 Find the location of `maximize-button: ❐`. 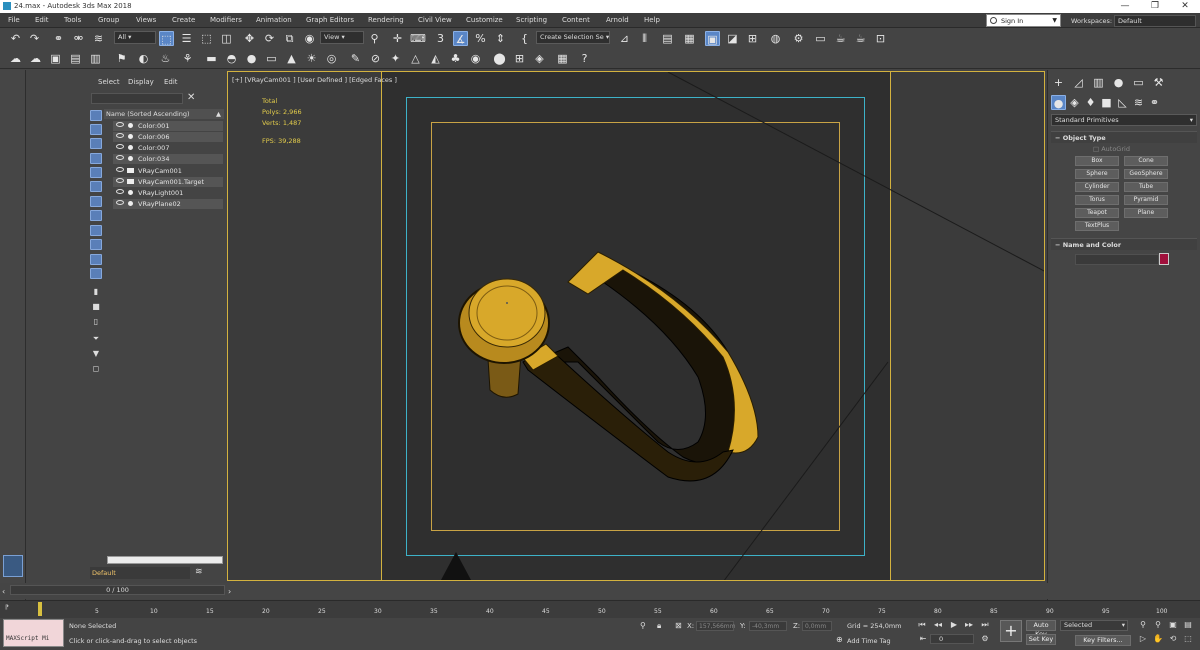

maximize-button: ❐ is located at coordinates (1155, 6).